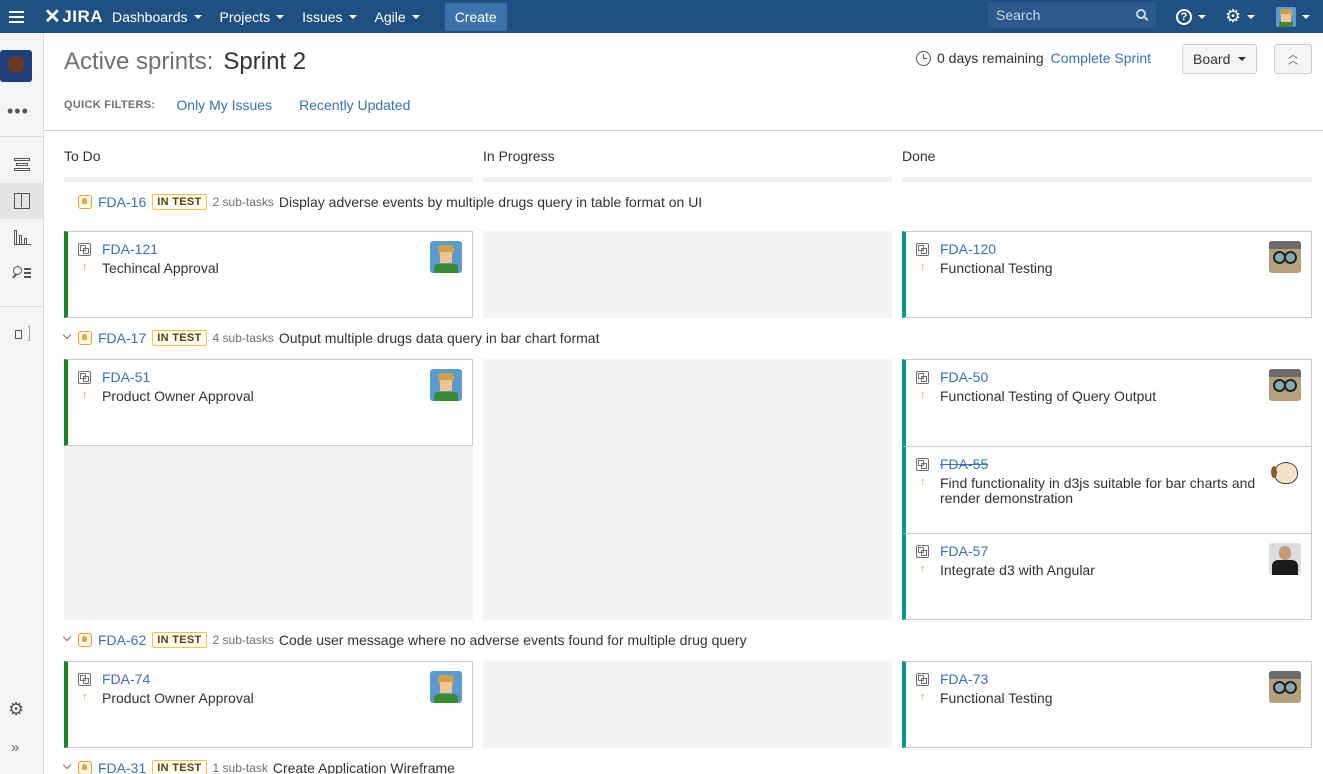  I want to click on board-button-label: Board, so click(1212, 59).